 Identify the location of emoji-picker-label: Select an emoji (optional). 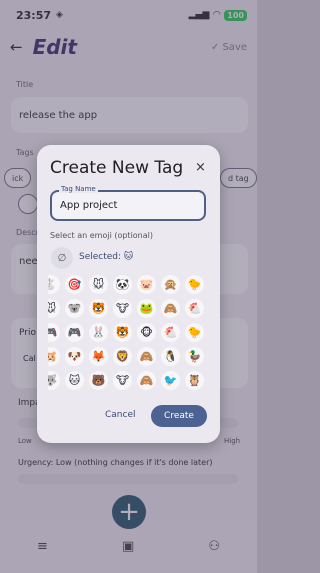
(101, 235).